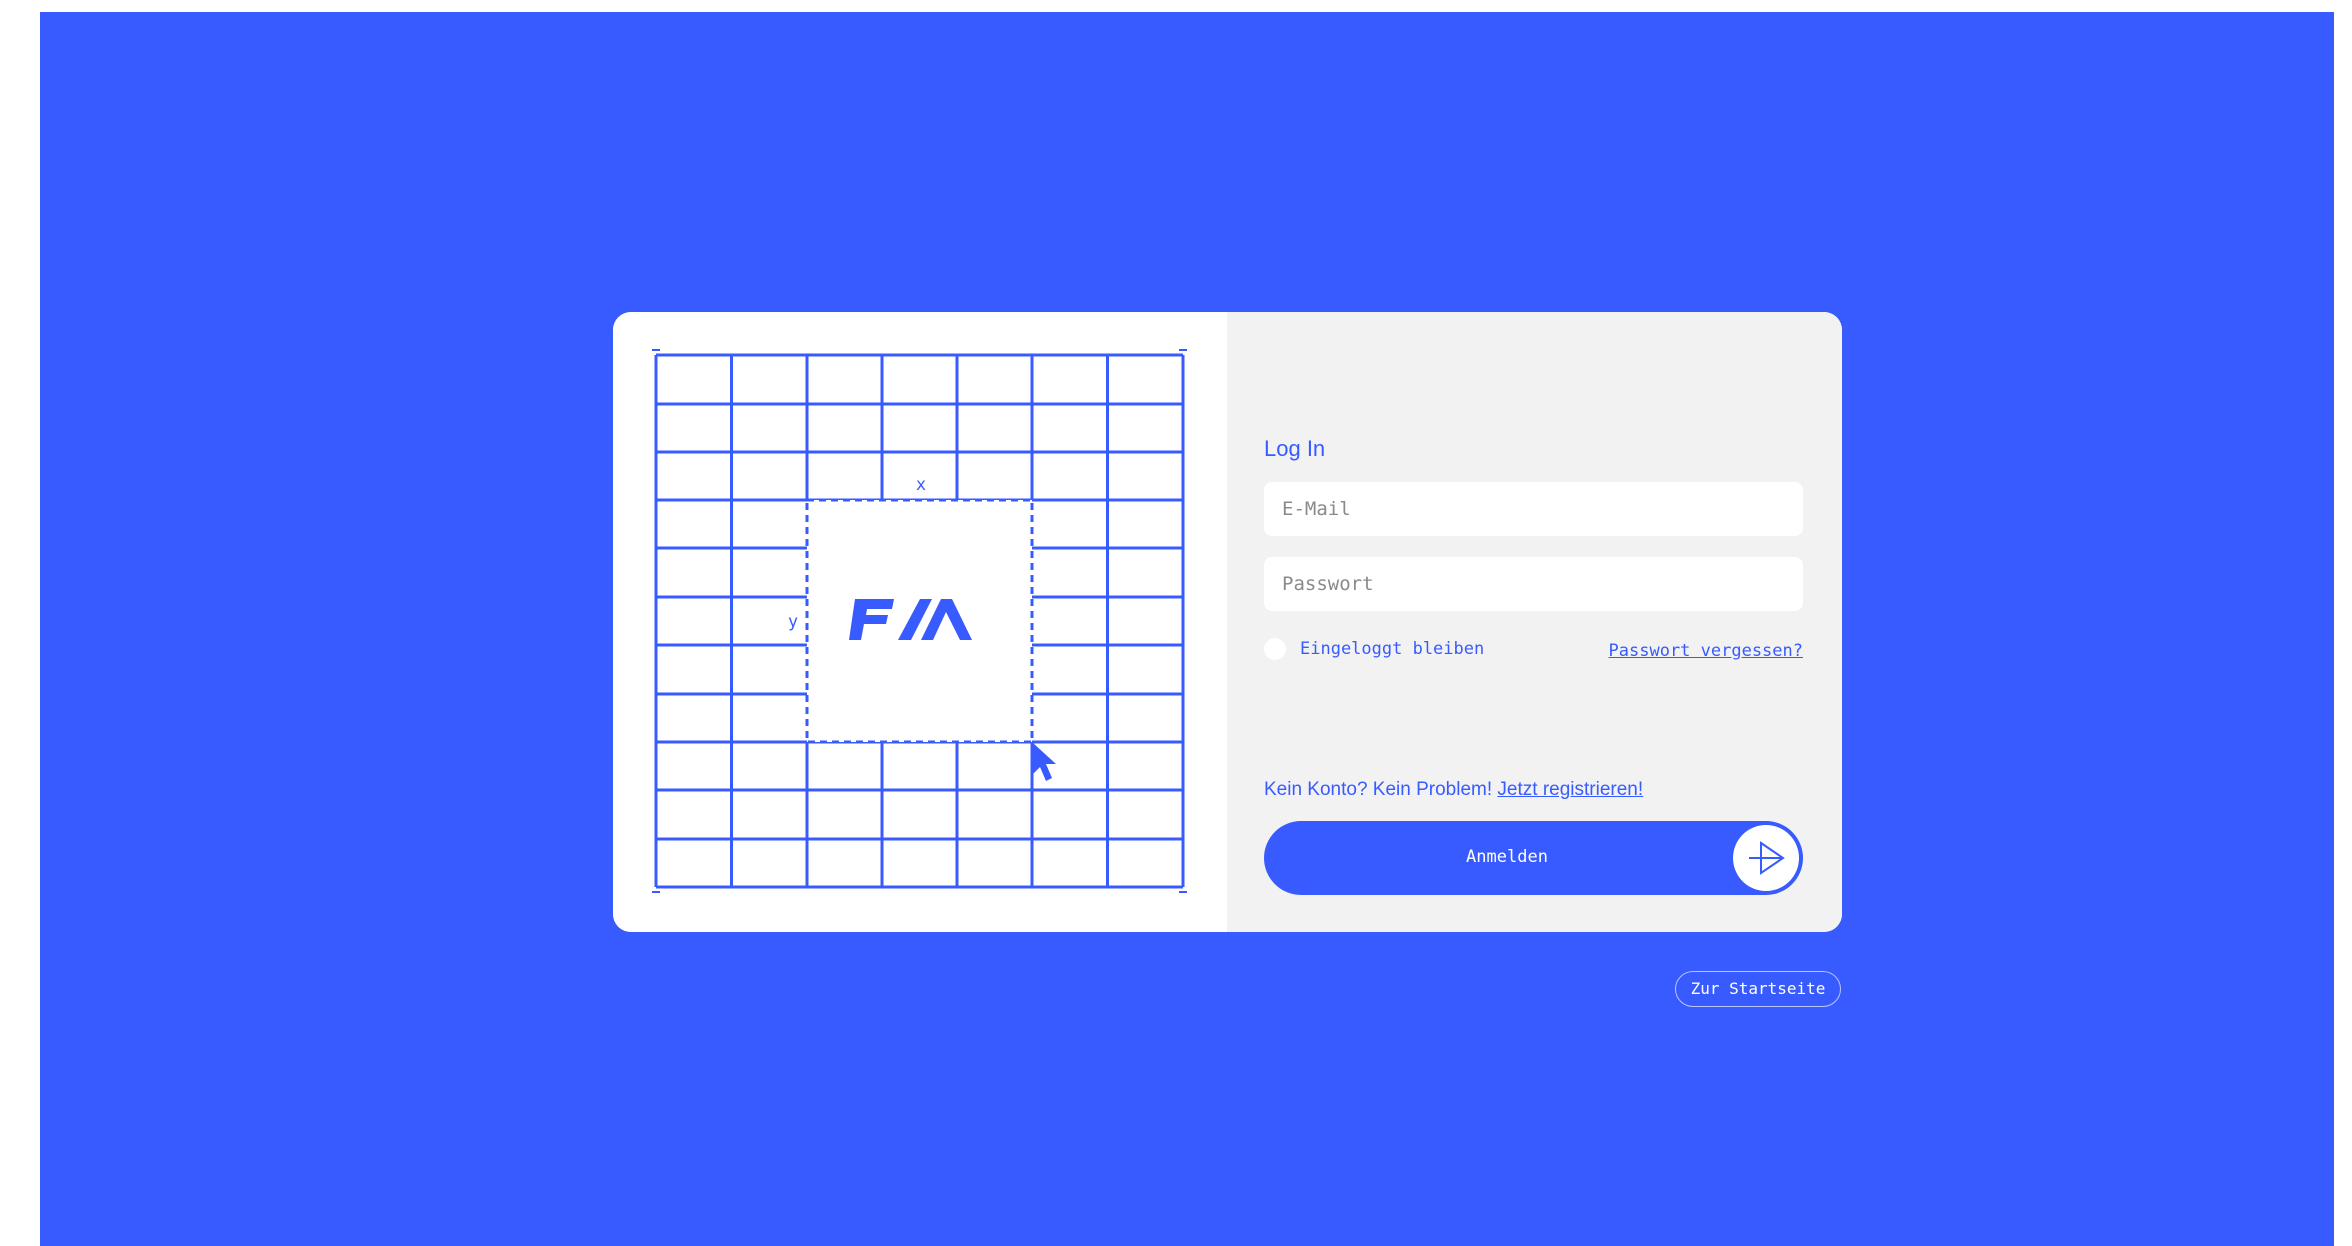 The height and width of the screenshot is (1246, 2352). What do you see at coordinates (1706, 651) in the screenshot?
I see `forgot-password-link: Passwort vergessen?` at bounding box center [1706, 651].